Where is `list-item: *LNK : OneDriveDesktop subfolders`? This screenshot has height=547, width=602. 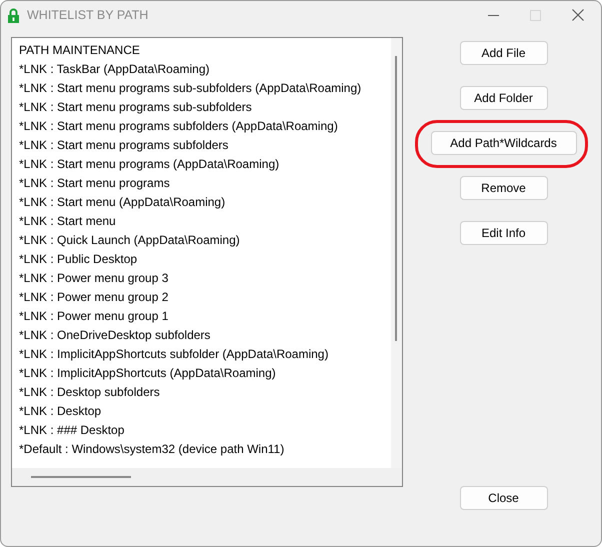
list-item: *LNK : OneDriveDesktop subfolders is located at coordinates (204, 335).